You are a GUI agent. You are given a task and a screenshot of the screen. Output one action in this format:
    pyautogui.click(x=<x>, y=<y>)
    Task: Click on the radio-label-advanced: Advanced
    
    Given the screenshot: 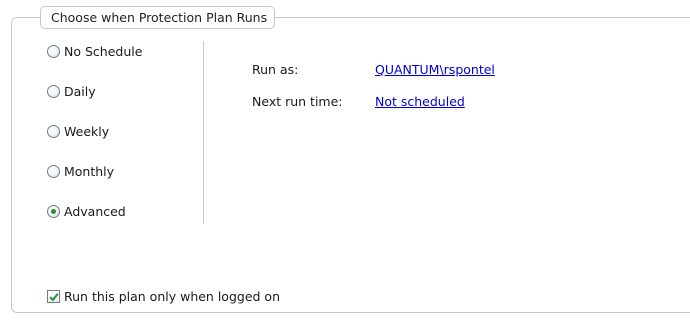 What is the action you would take?
    pyautogui.click(x=95, y=211)
    